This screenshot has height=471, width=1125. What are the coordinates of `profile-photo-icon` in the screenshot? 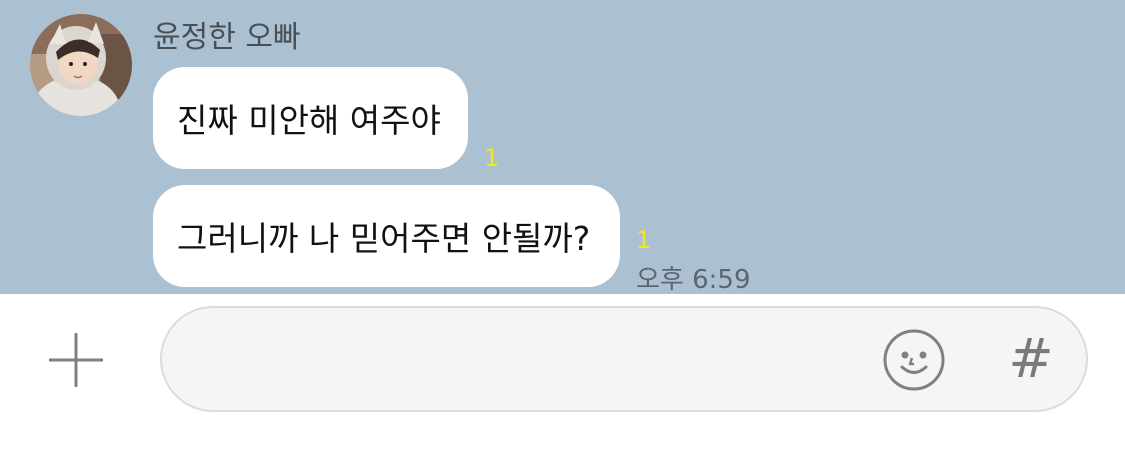 It's located at (81, 65).